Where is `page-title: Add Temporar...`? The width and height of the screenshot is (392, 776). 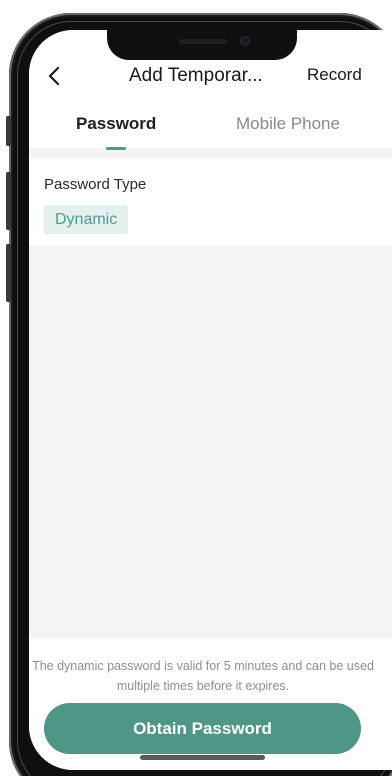 page-title: Add Temporar... is located at coordinates (196, 75).